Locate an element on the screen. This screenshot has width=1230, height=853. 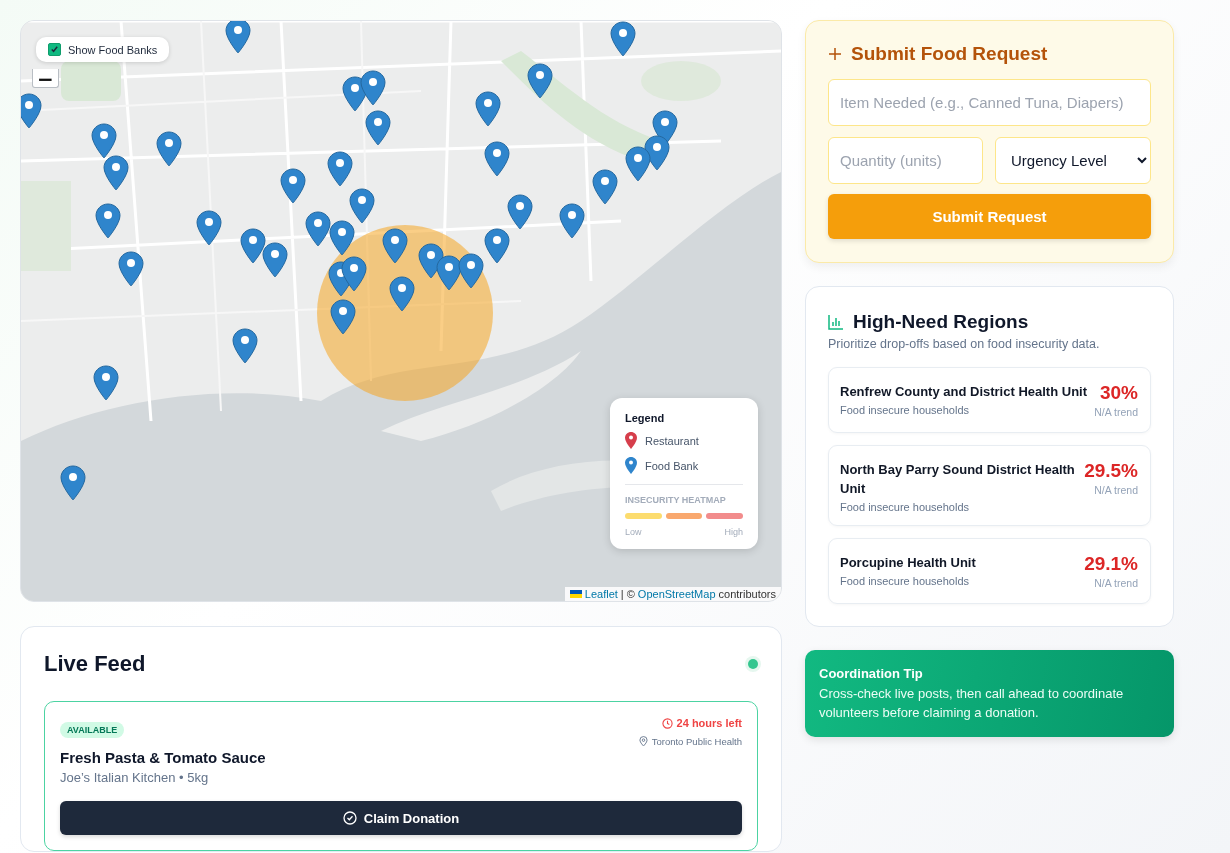
attribution-link: Leaflet is located at coordinates (601, 594).